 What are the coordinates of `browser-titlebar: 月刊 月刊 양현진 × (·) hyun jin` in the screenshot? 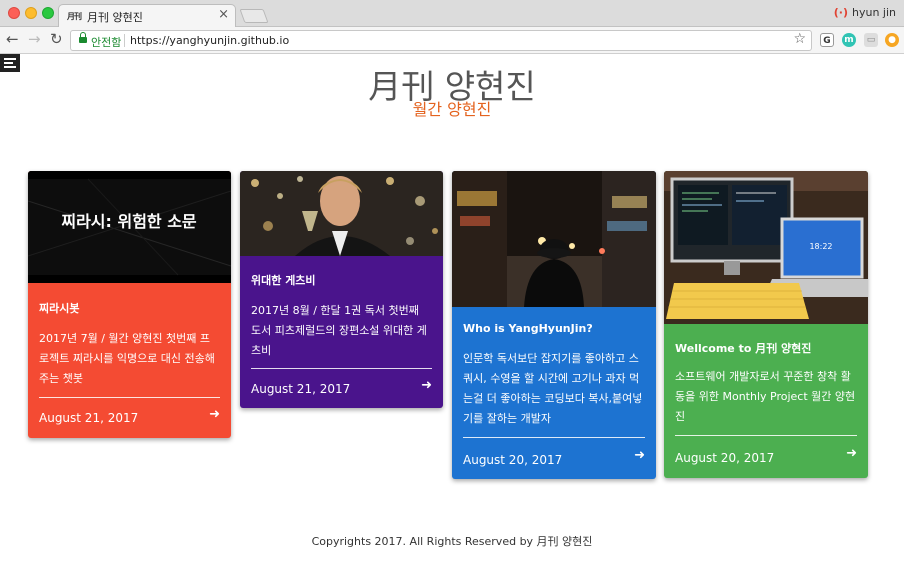 It's located at (452, 14).